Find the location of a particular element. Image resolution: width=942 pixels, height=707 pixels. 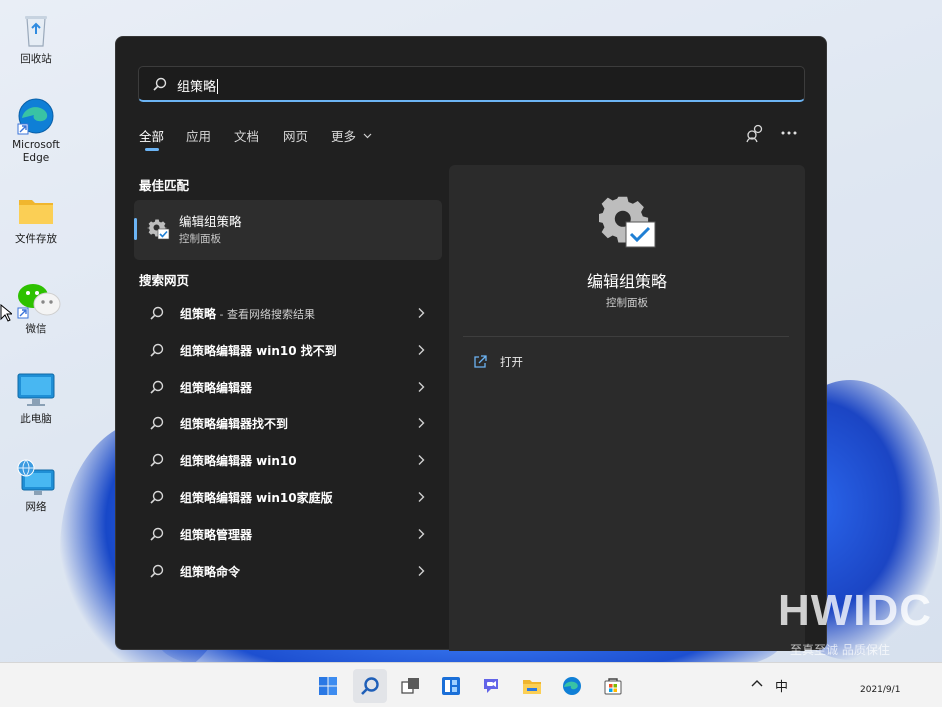

desktop-icon-label: 此电脑 is located at coordinates (36, 419).